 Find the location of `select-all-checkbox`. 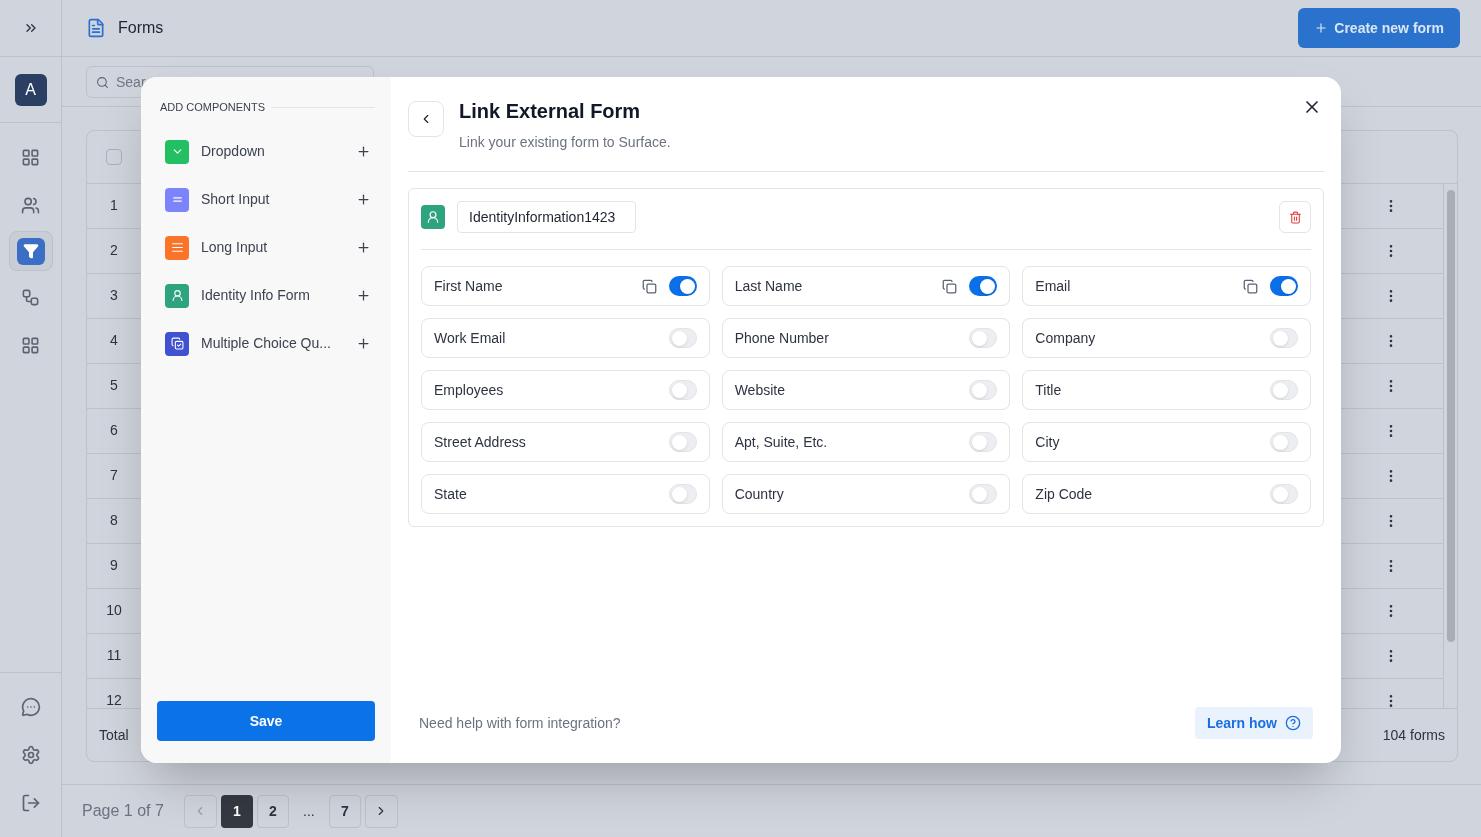

select-all-checkbox is located at coordinates (114, 156).